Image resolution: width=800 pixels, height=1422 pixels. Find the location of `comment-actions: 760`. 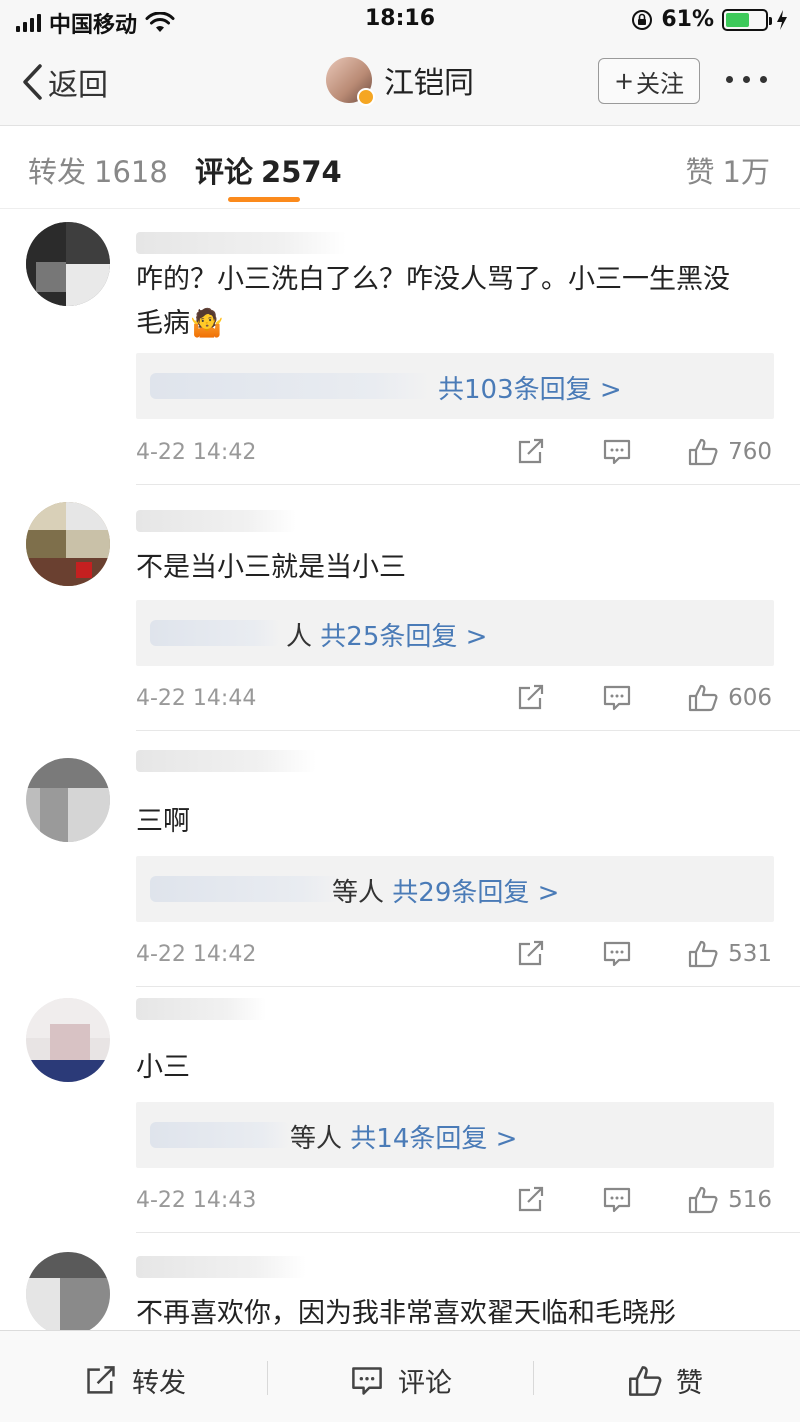

comment-actions: 760 is located at coordinates (644, 452).